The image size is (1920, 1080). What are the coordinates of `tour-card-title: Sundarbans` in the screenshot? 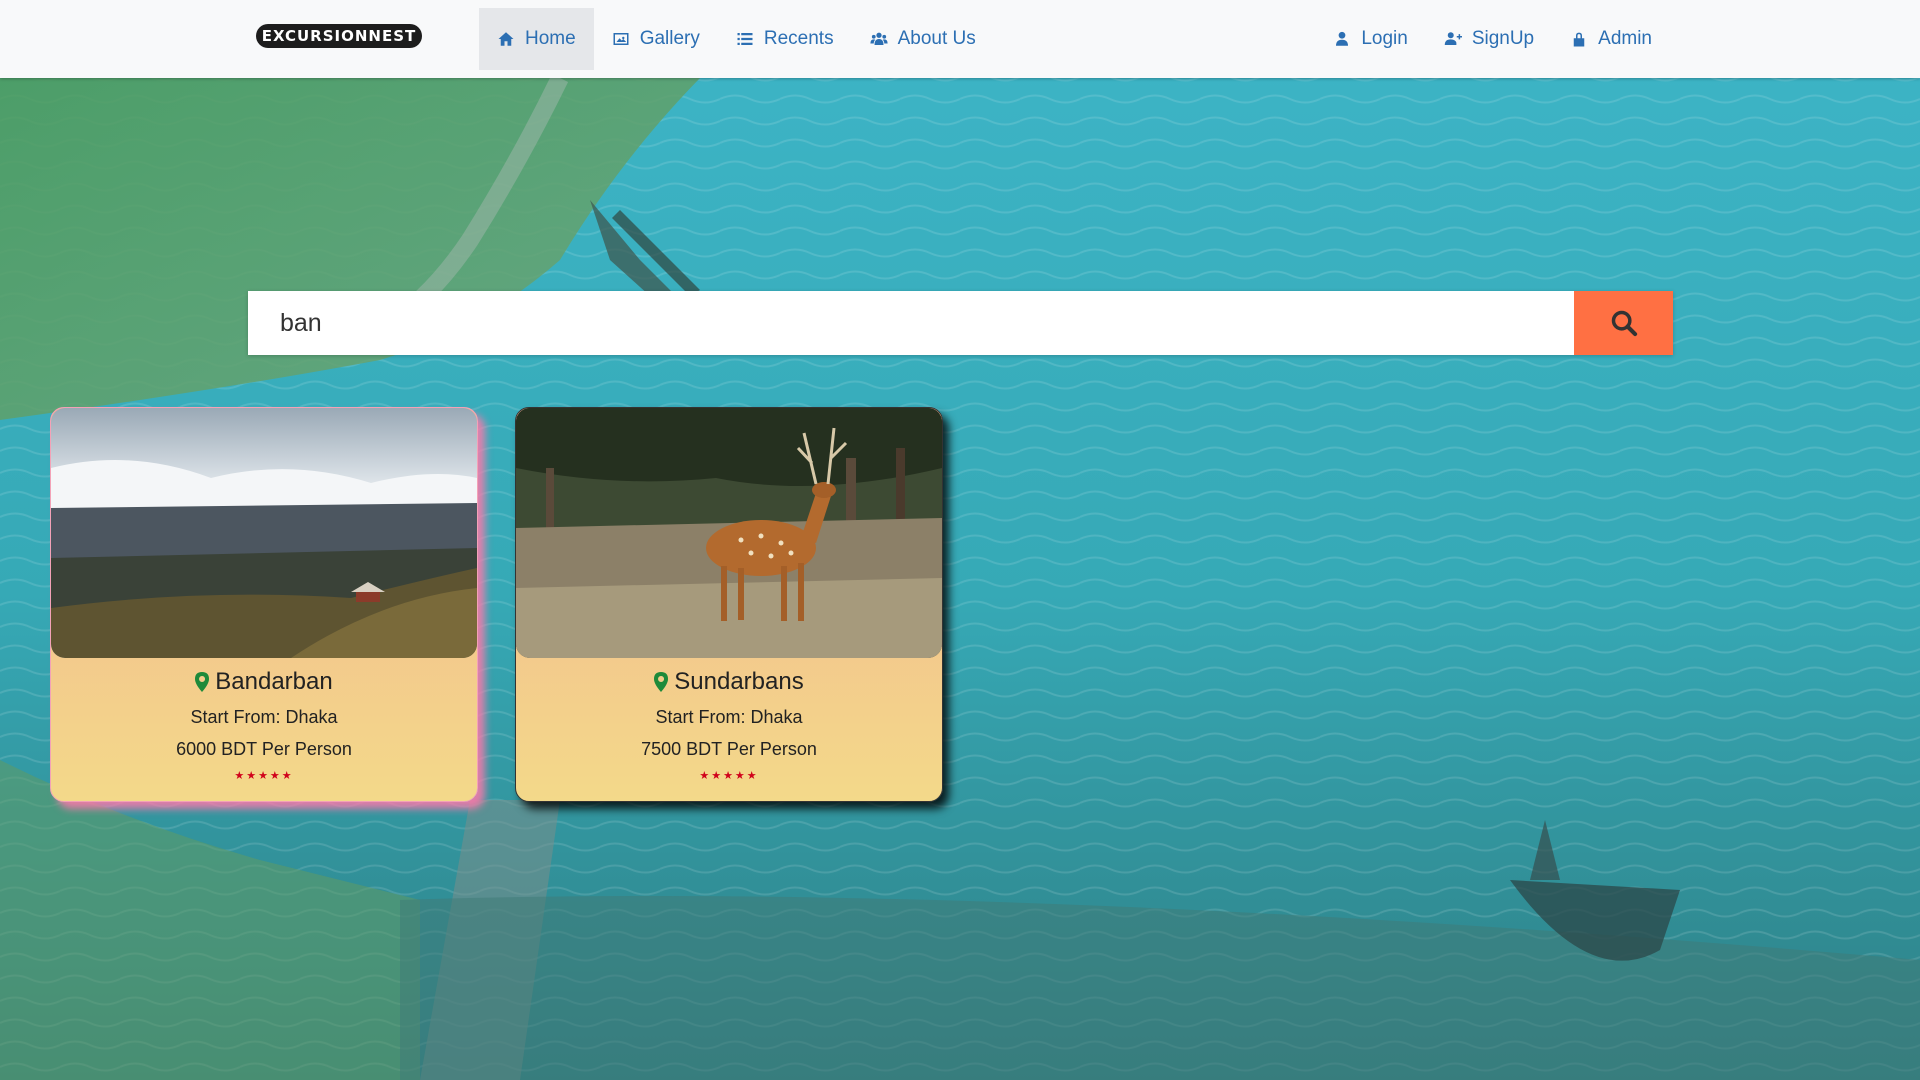 It's located at (729, 682).